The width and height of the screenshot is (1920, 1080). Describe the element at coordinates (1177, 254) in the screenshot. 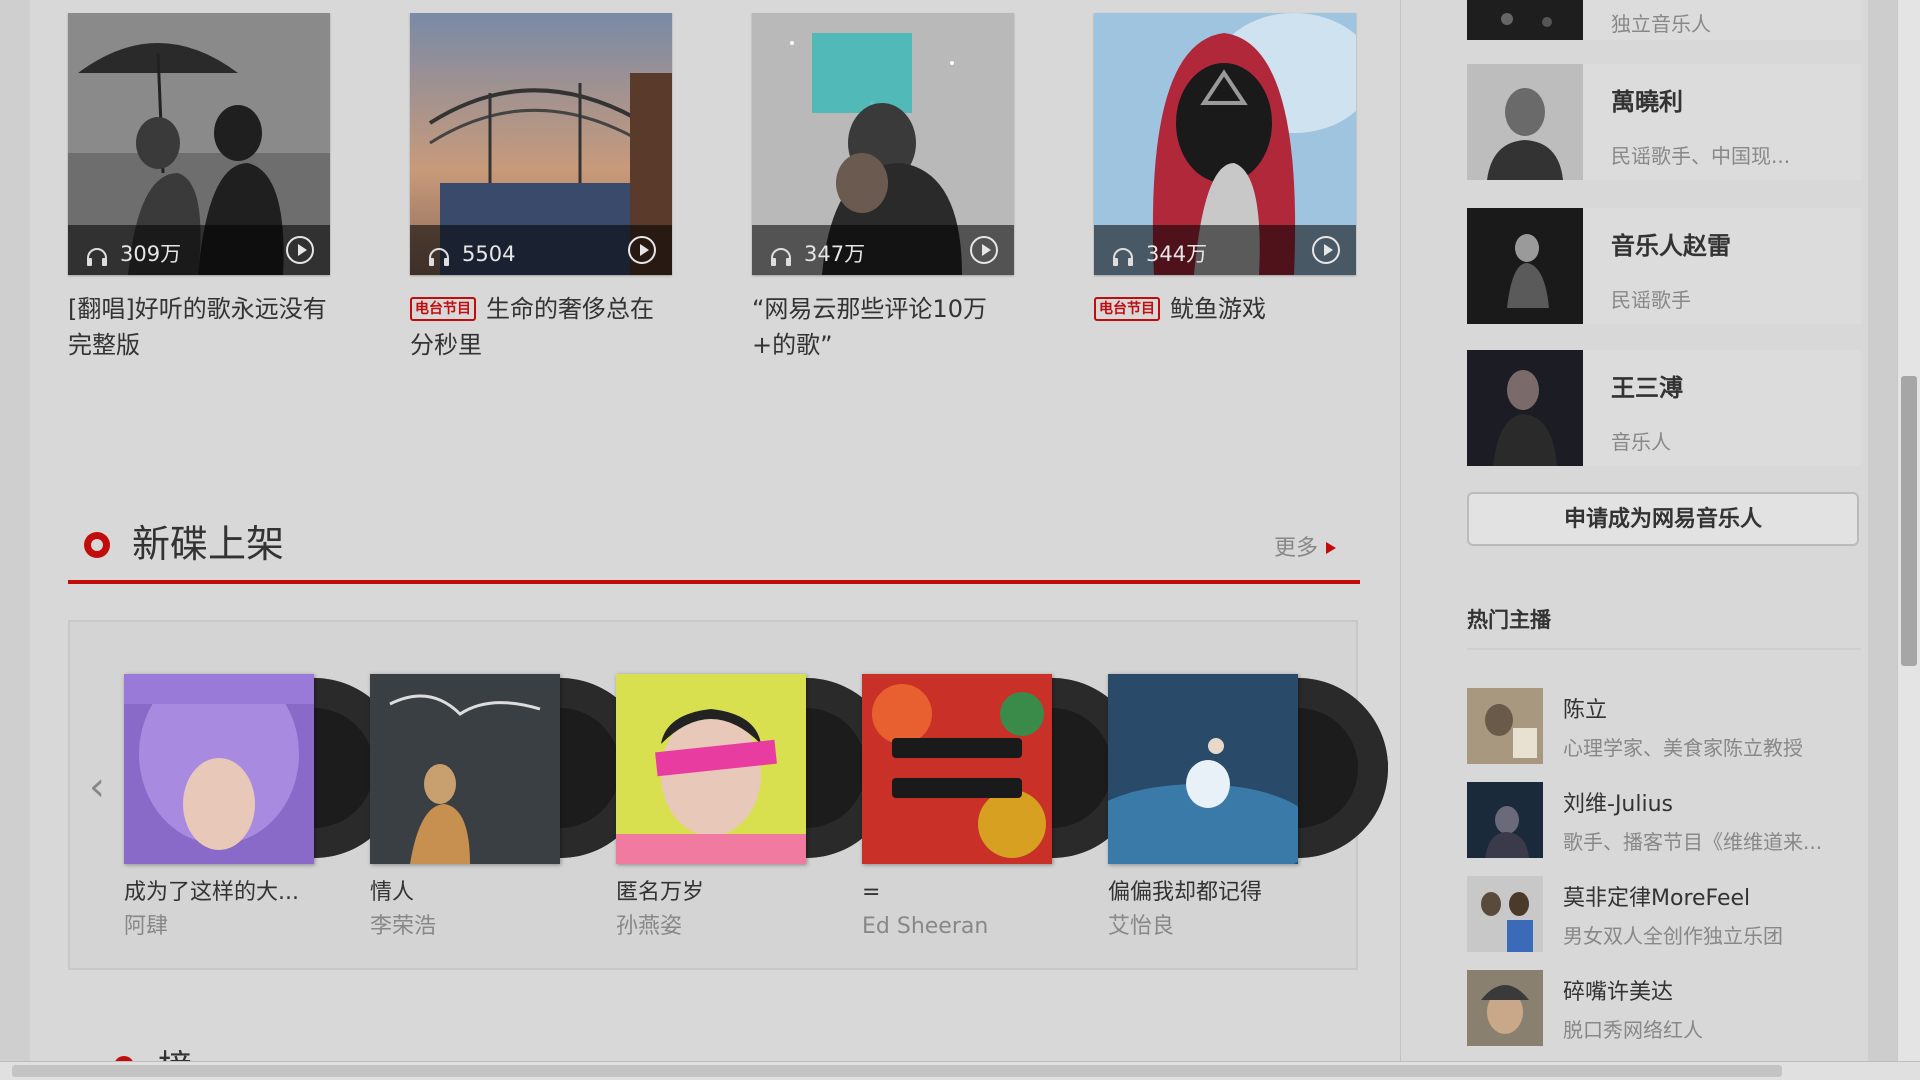

I see `play-count: 344万` at that location.